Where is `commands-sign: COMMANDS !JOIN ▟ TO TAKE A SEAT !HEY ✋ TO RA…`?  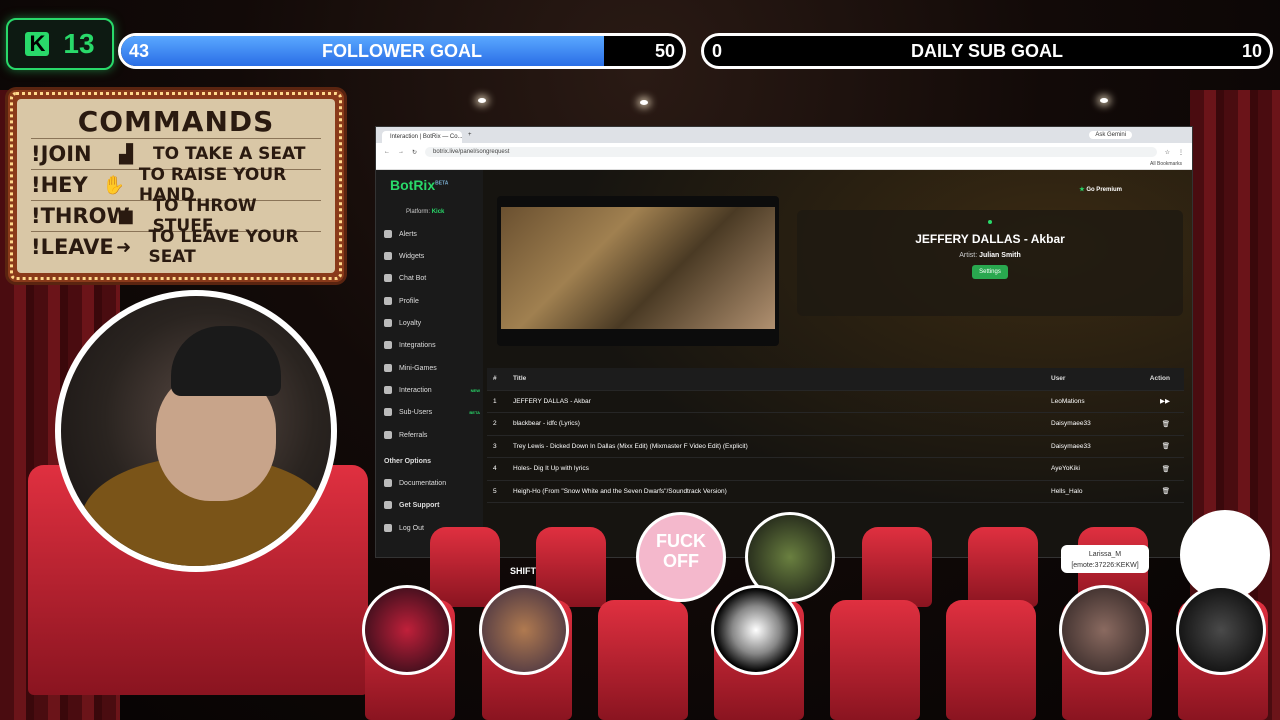
commands-sign: COMMANDS !JOIN ▟ TO TAKE A SEAT !HEY ✋ TO RA… is located at coordinates (176, 186).